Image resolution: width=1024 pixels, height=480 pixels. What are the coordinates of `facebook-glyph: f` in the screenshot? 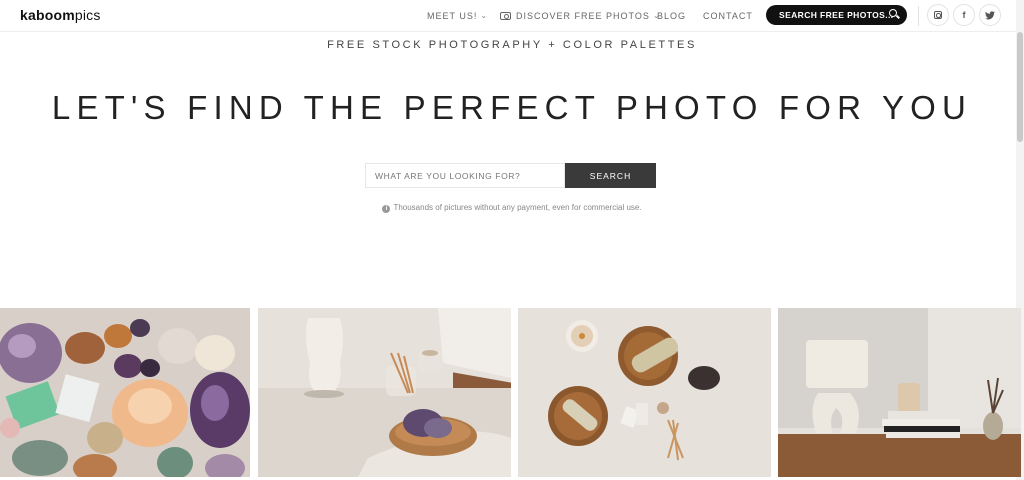 It's located at (964, 15).